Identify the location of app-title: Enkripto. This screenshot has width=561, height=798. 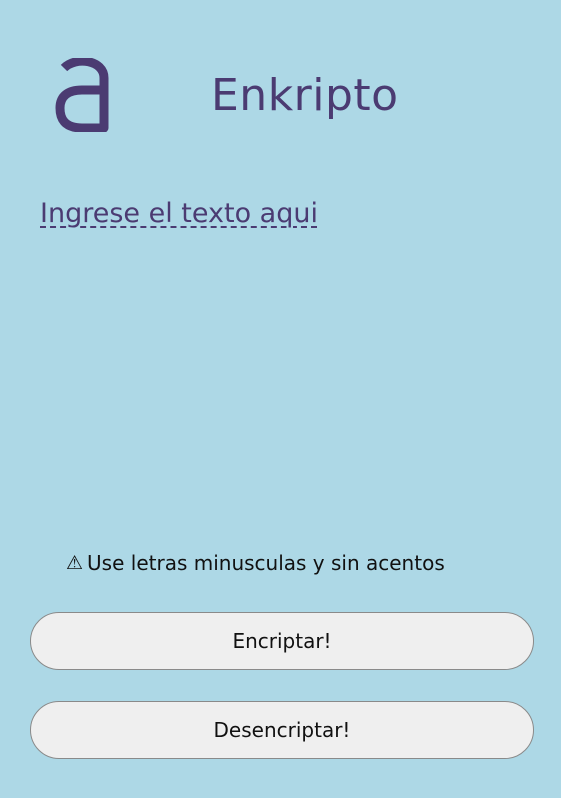
(305, 95).